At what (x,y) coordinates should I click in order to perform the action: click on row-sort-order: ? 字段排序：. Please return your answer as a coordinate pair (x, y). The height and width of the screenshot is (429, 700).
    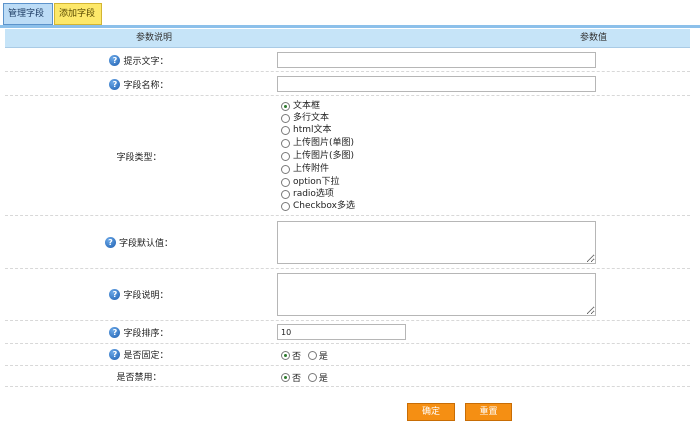
    Looking at the image, I should click on (347, 332).